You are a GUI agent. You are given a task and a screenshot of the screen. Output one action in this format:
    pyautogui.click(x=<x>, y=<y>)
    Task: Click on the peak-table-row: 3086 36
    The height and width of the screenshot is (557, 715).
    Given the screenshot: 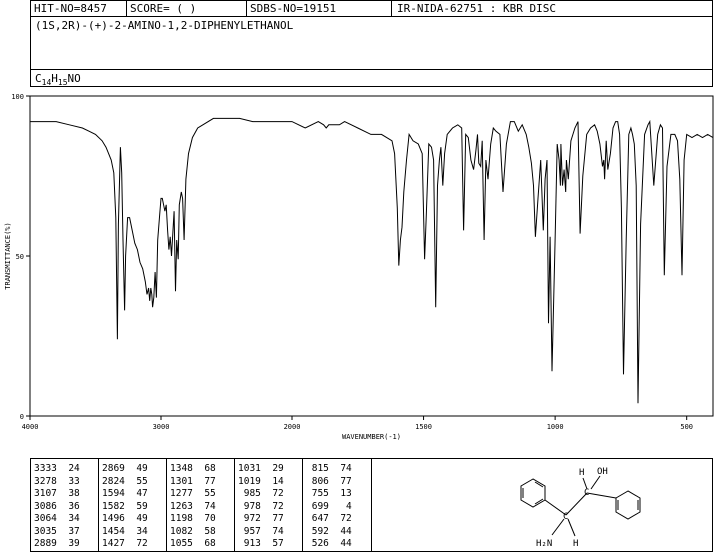 What is the action you would take?
    pyautogui.click(x=57, y=506)
    